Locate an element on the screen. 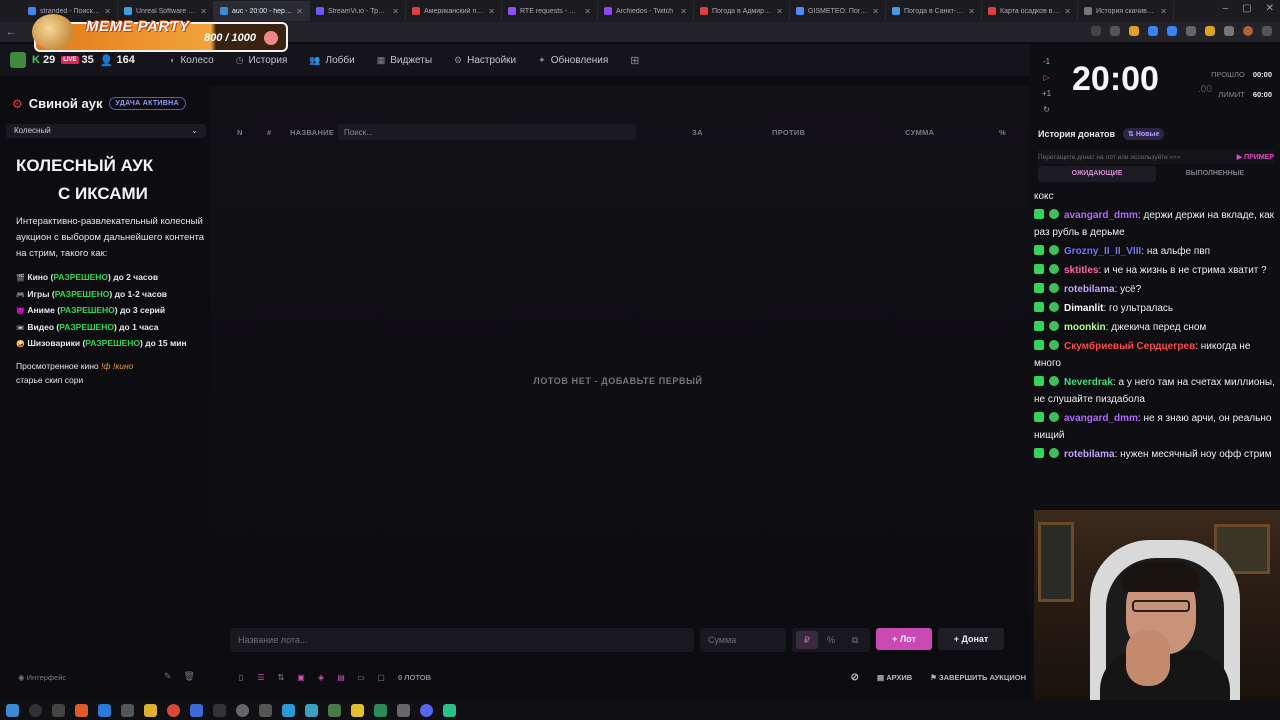 The image size is (1280, 720). trash-icon: 🗑 is located at coordinates (189, 676).